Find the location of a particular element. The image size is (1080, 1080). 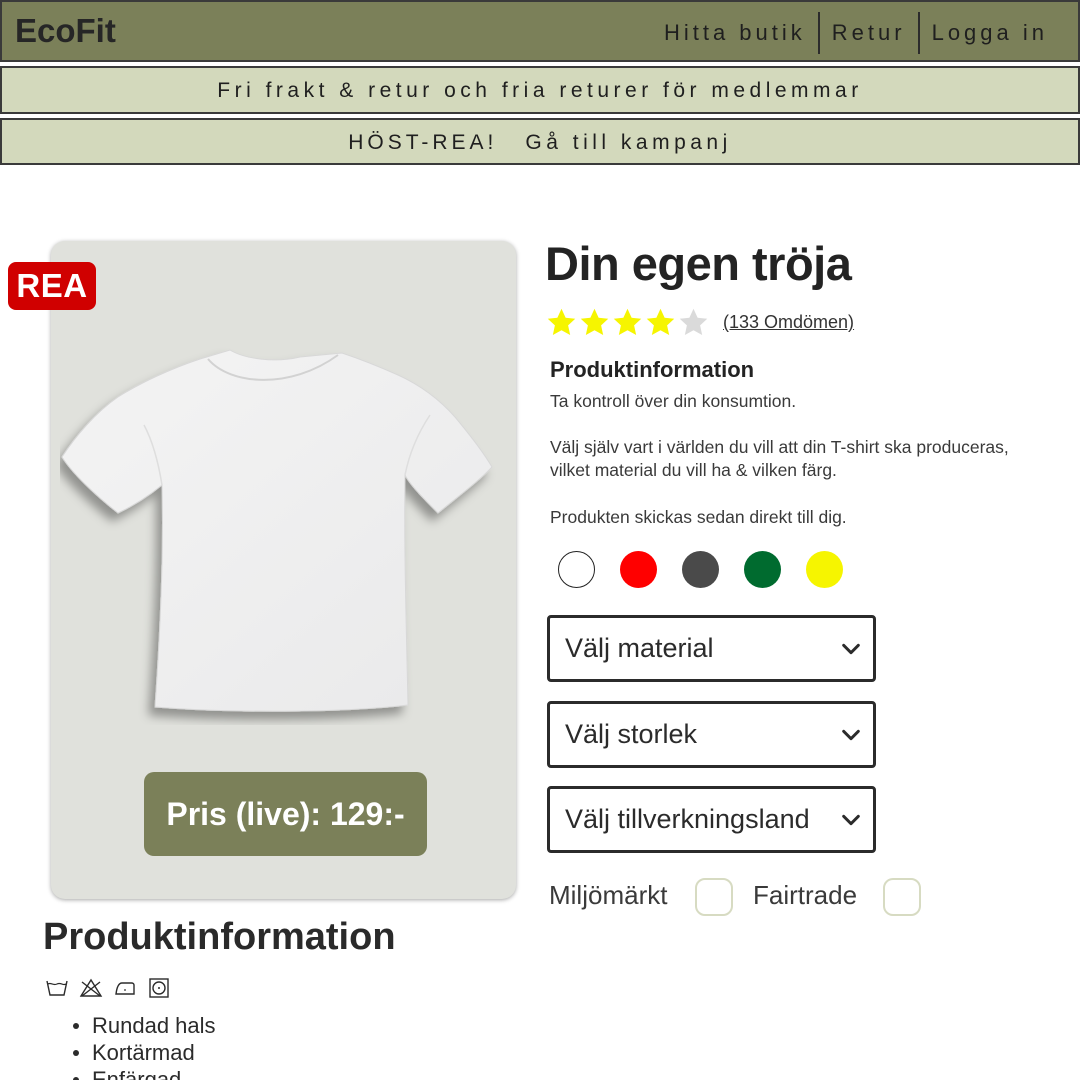

feature-list: Rundad hals Kortärmad Enfärgad is located at coordinates (143, 1046).